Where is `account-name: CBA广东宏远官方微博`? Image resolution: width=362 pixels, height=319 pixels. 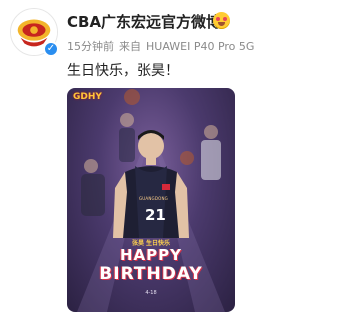
account-name: CBA广东宏远官方微博 is located at coordinates (144, 21).